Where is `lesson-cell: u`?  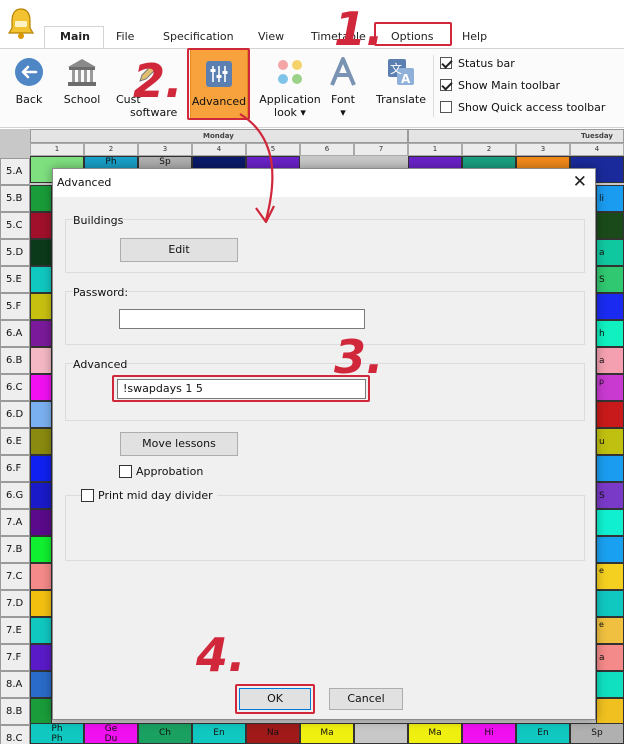 lesson-cell: u is located at coordinates (610, 441).